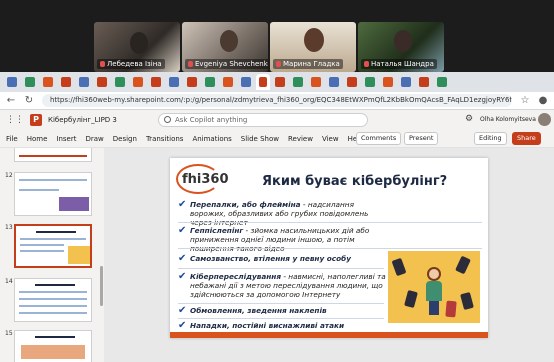 Image resolution: width=554 pixels, height=362 pixels. Describe the element at coordinates (421, 138) in the screenshot. I see `present-button: Present` at that location.